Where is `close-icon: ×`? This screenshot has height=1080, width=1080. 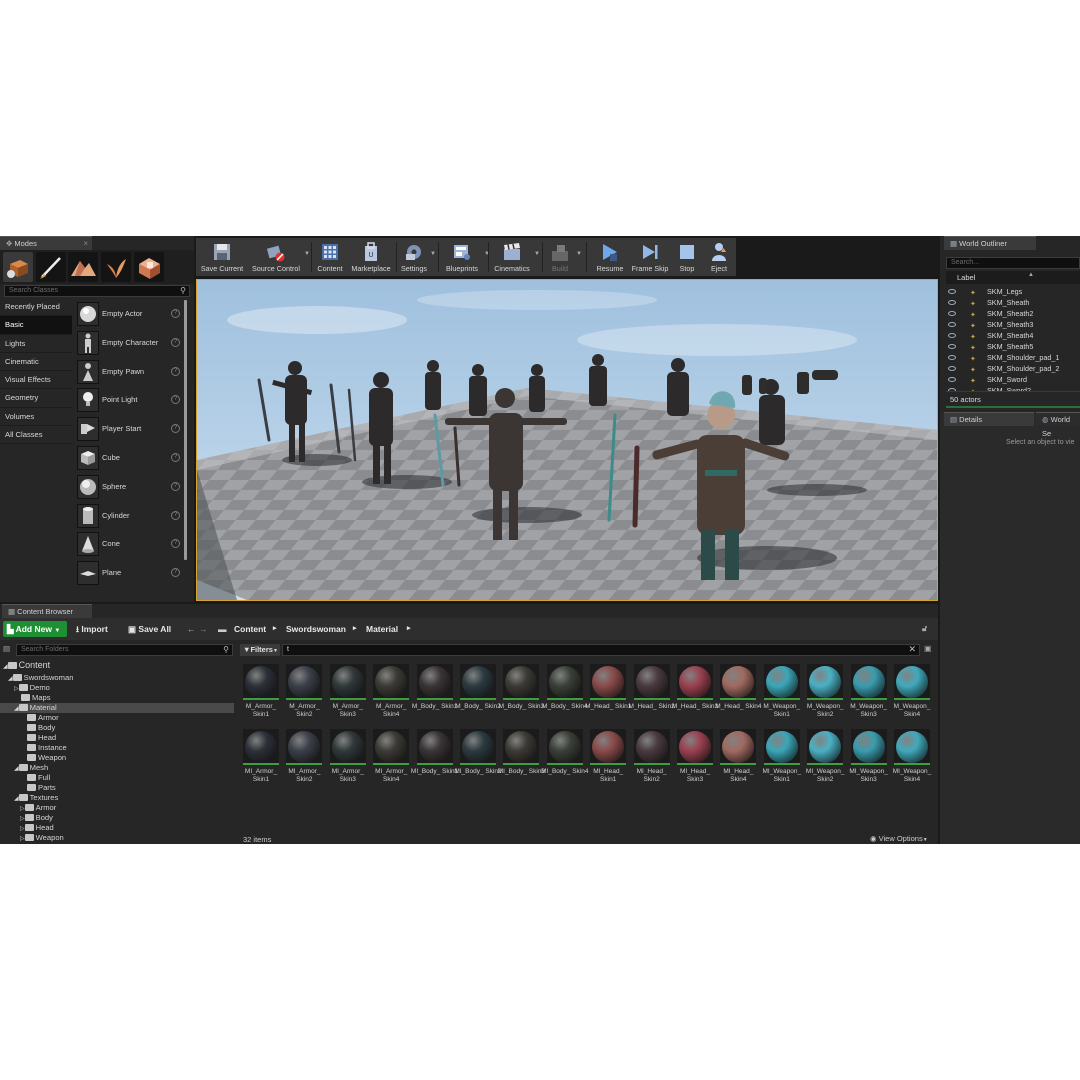
close-icon: × is located at coordinates (85, 244).